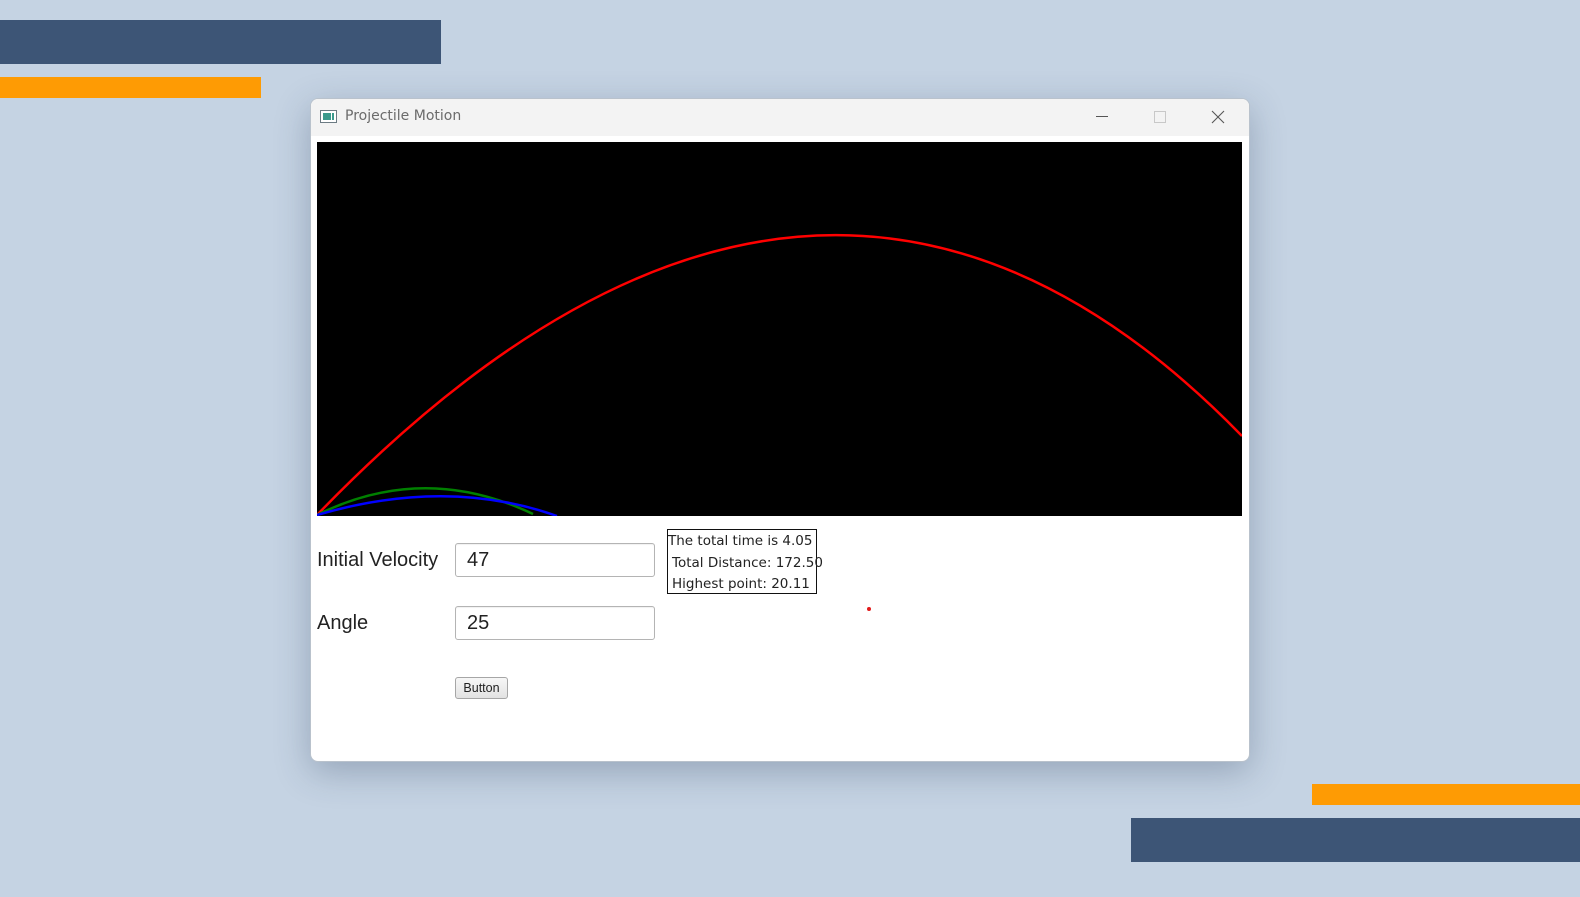 The image size is (1580, 897). I want to click on decorative-navy-bar-top, so click(220, 42).